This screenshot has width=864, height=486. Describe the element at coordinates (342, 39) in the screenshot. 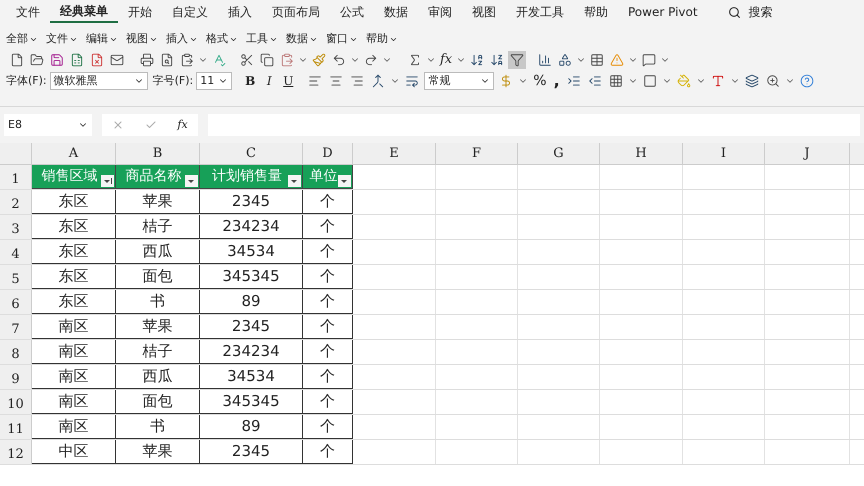

I see `menu-item: 窗口` at that location.